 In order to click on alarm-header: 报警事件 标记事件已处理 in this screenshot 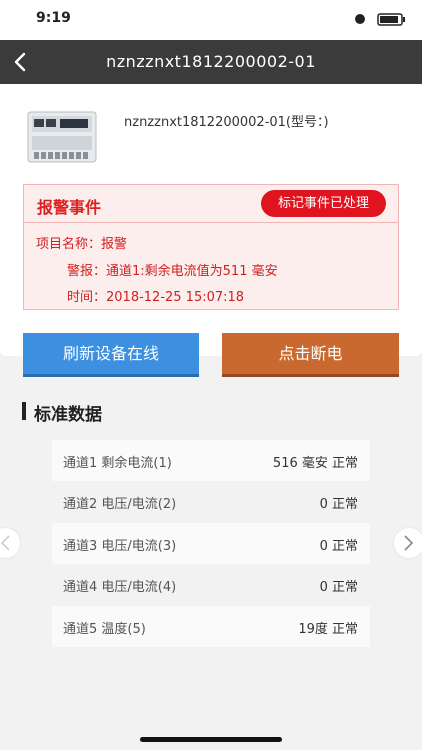, I will do `click(211, 204)`.